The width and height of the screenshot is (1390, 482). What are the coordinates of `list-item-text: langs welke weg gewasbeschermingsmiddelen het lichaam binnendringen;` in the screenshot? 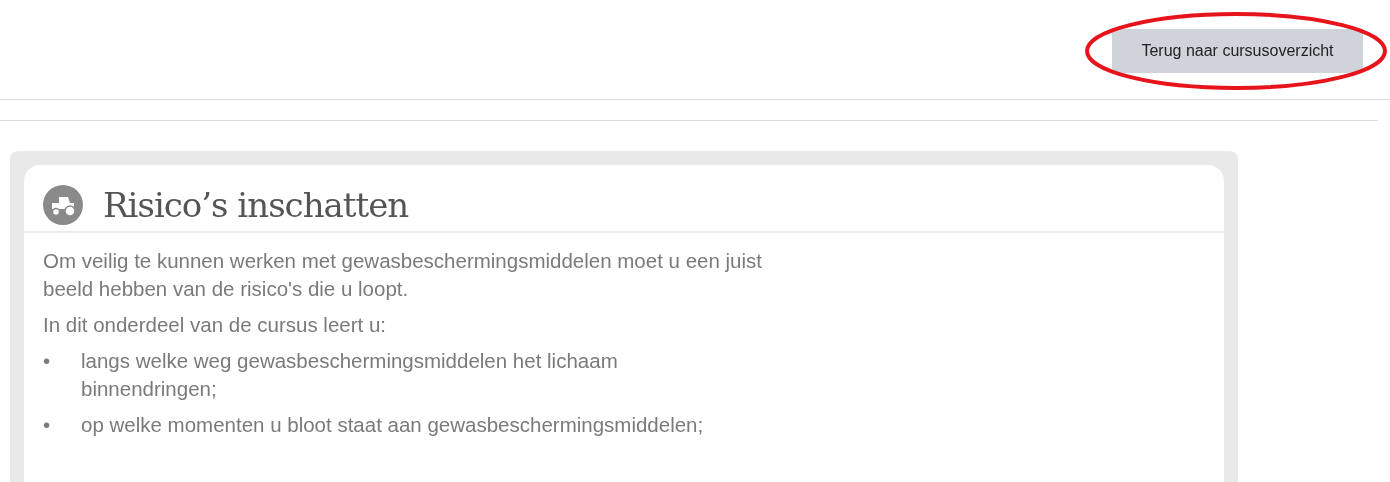 It's located at (350, 375).